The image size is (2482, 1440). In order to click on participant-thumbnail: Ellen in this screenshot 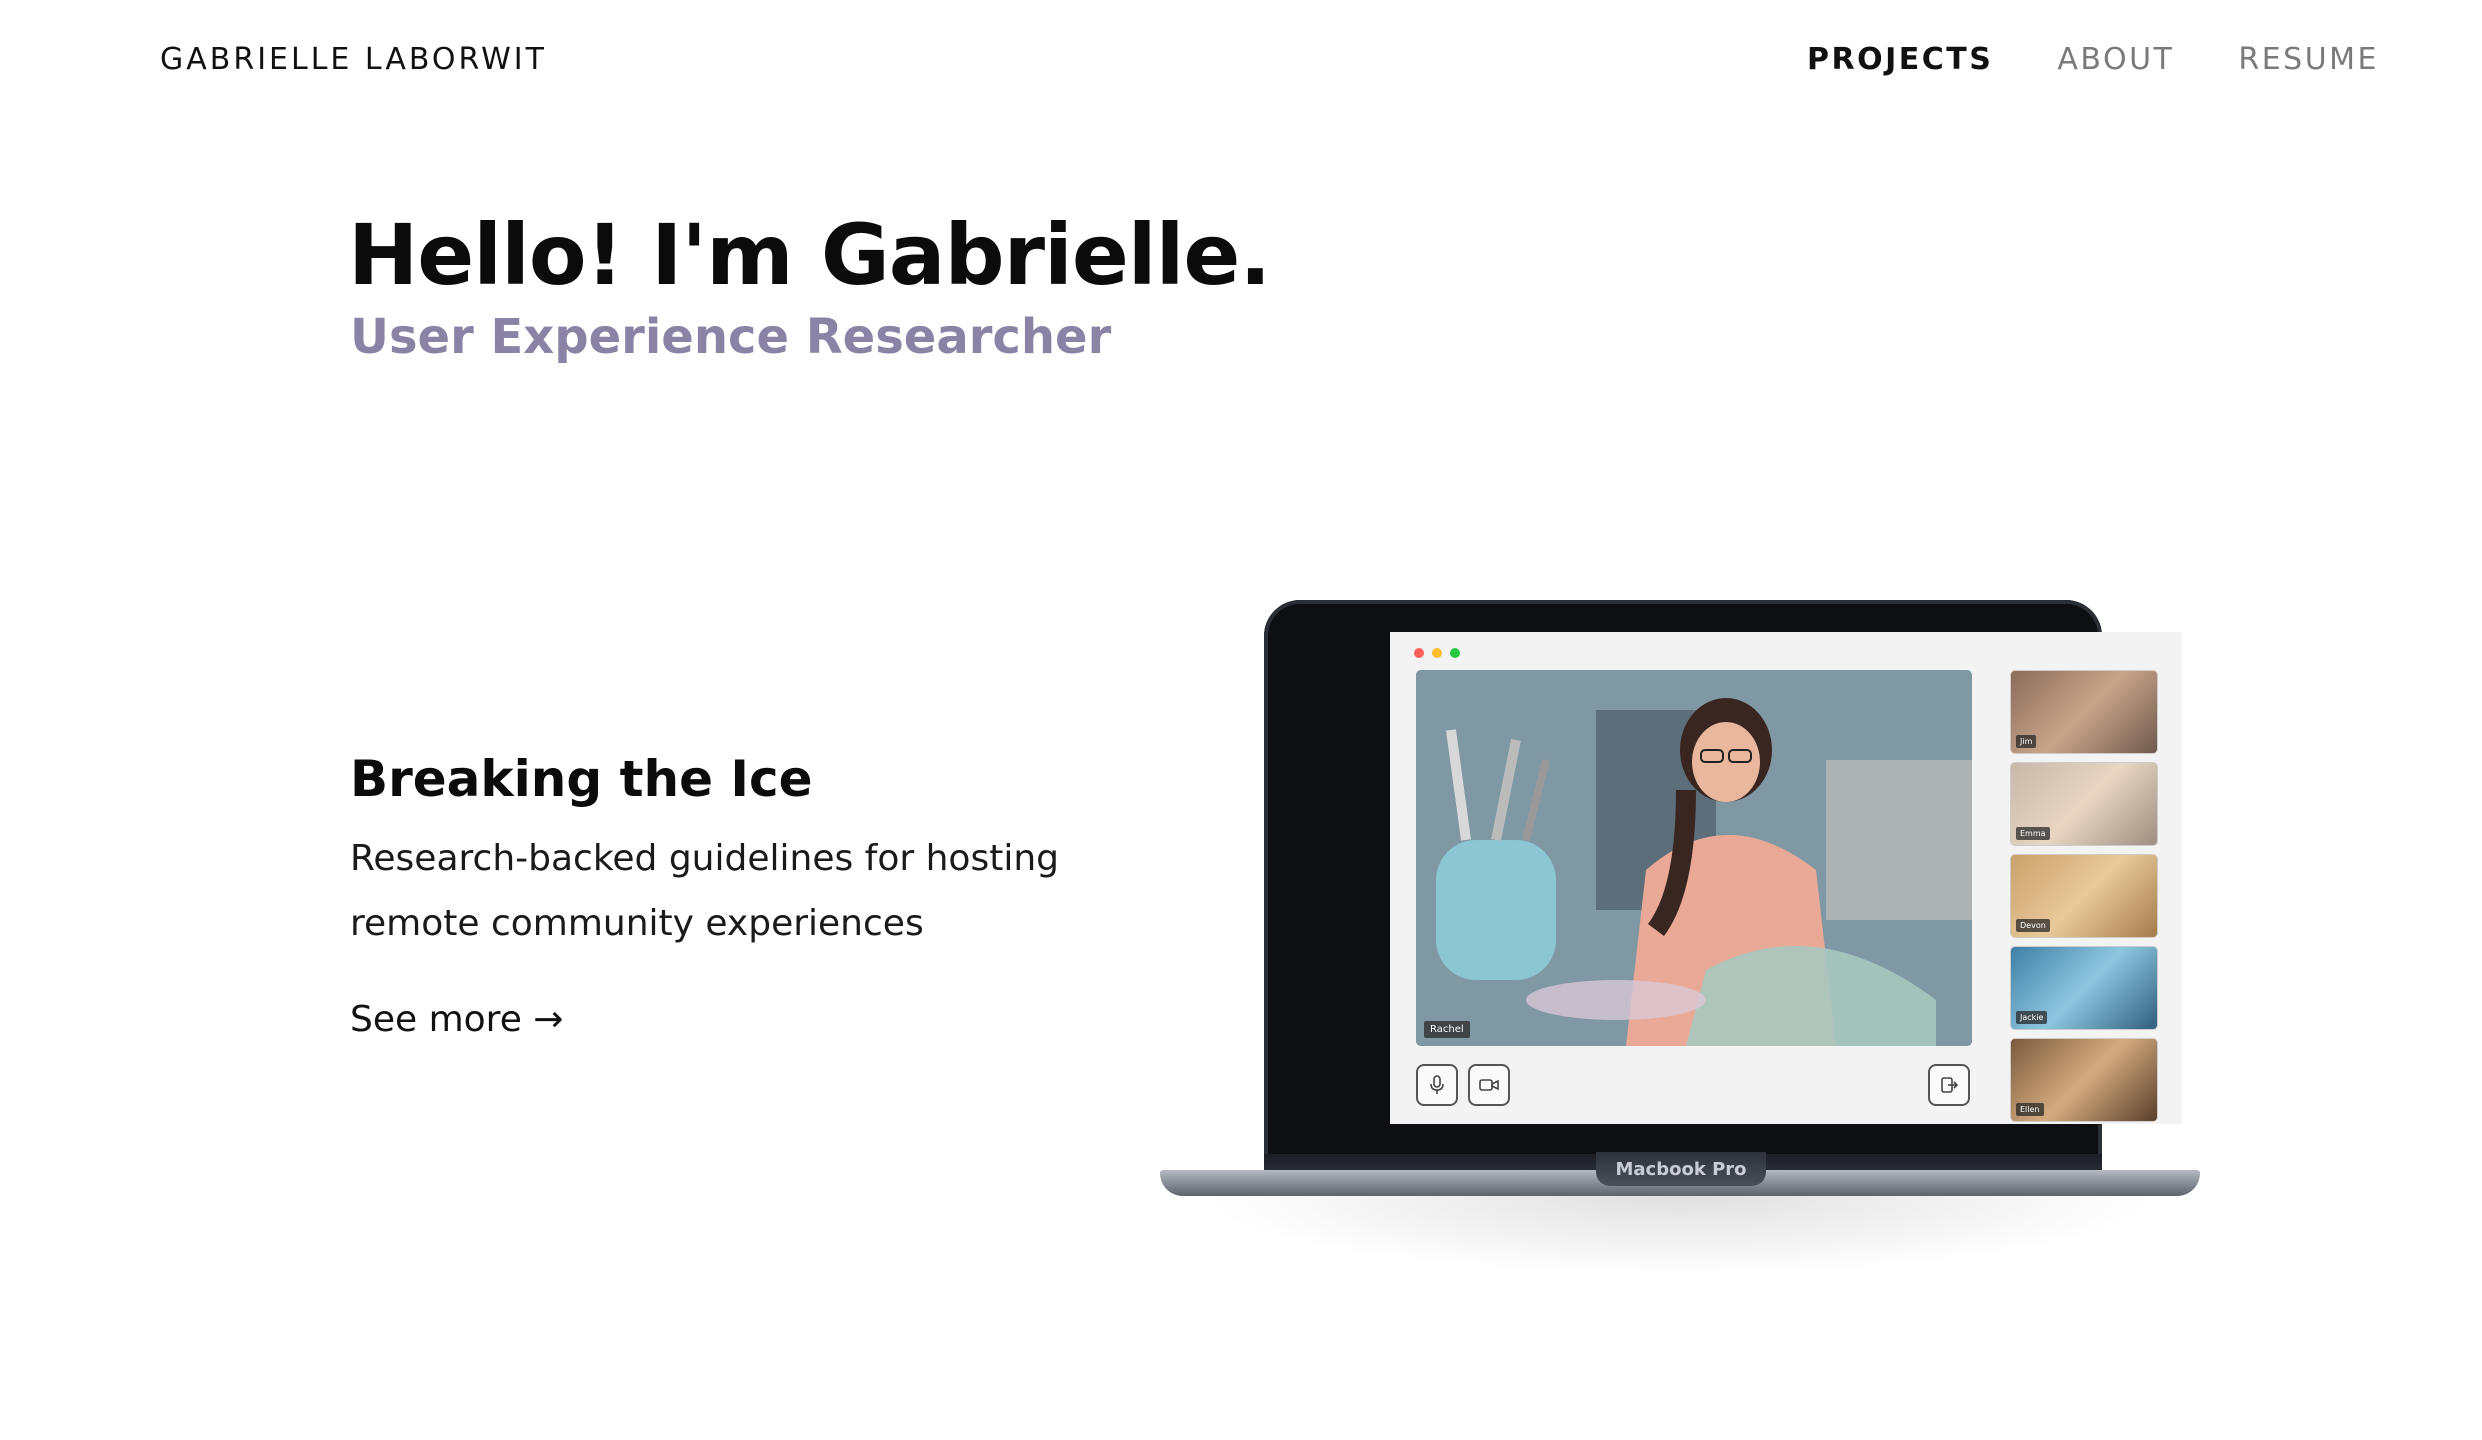, I will do `click(2084, 1080)`.